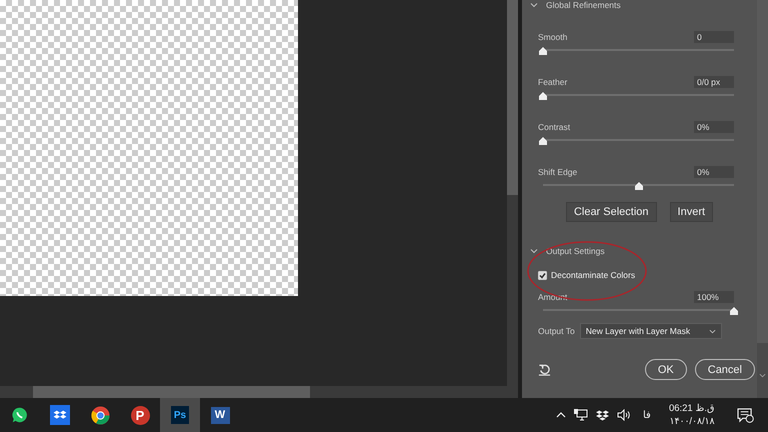 The image size is (768, 432). I want to click on slider-label: Shift Edge, so click(558, 172).